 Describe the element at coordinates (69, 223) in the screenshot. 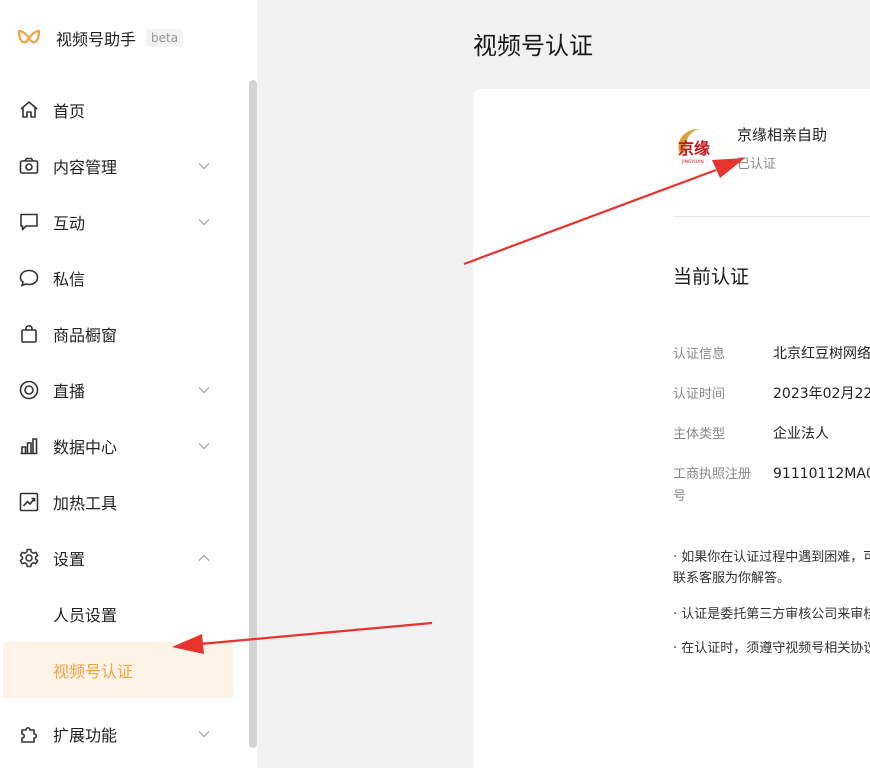

I see `sidebar-item-label: 互动` at that location.